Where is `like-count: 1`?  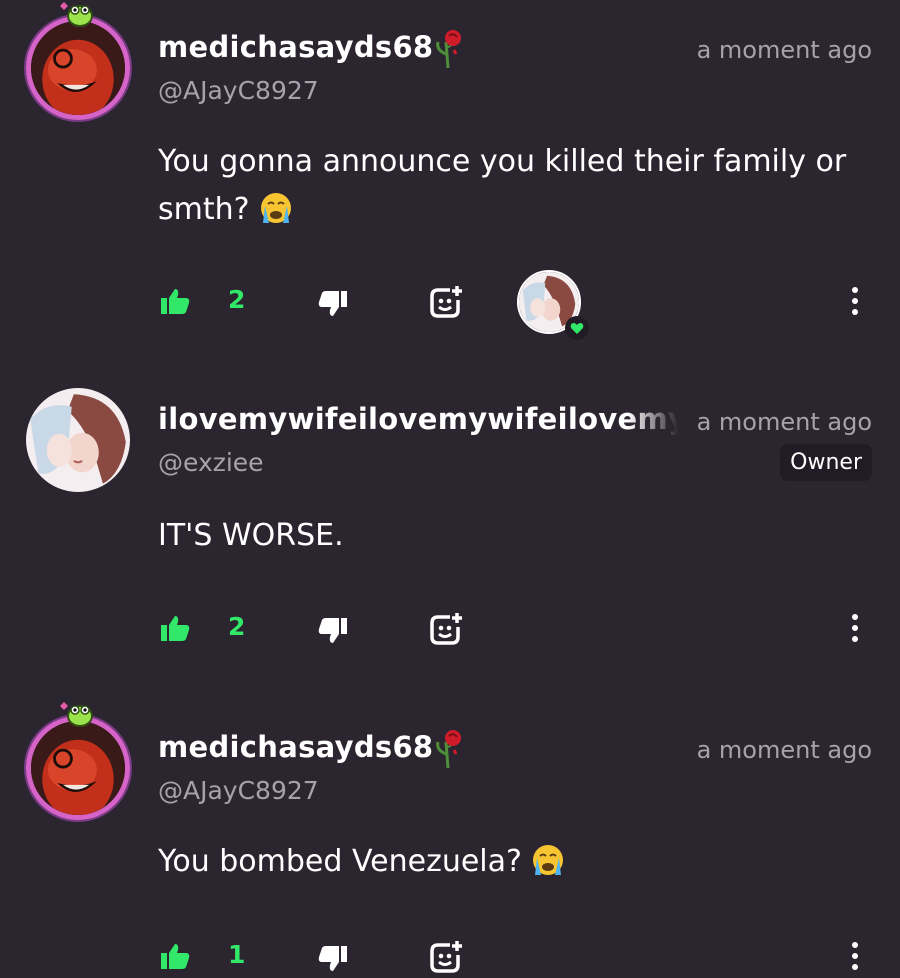
like-count: 1 is located at coordinates (237, 954).